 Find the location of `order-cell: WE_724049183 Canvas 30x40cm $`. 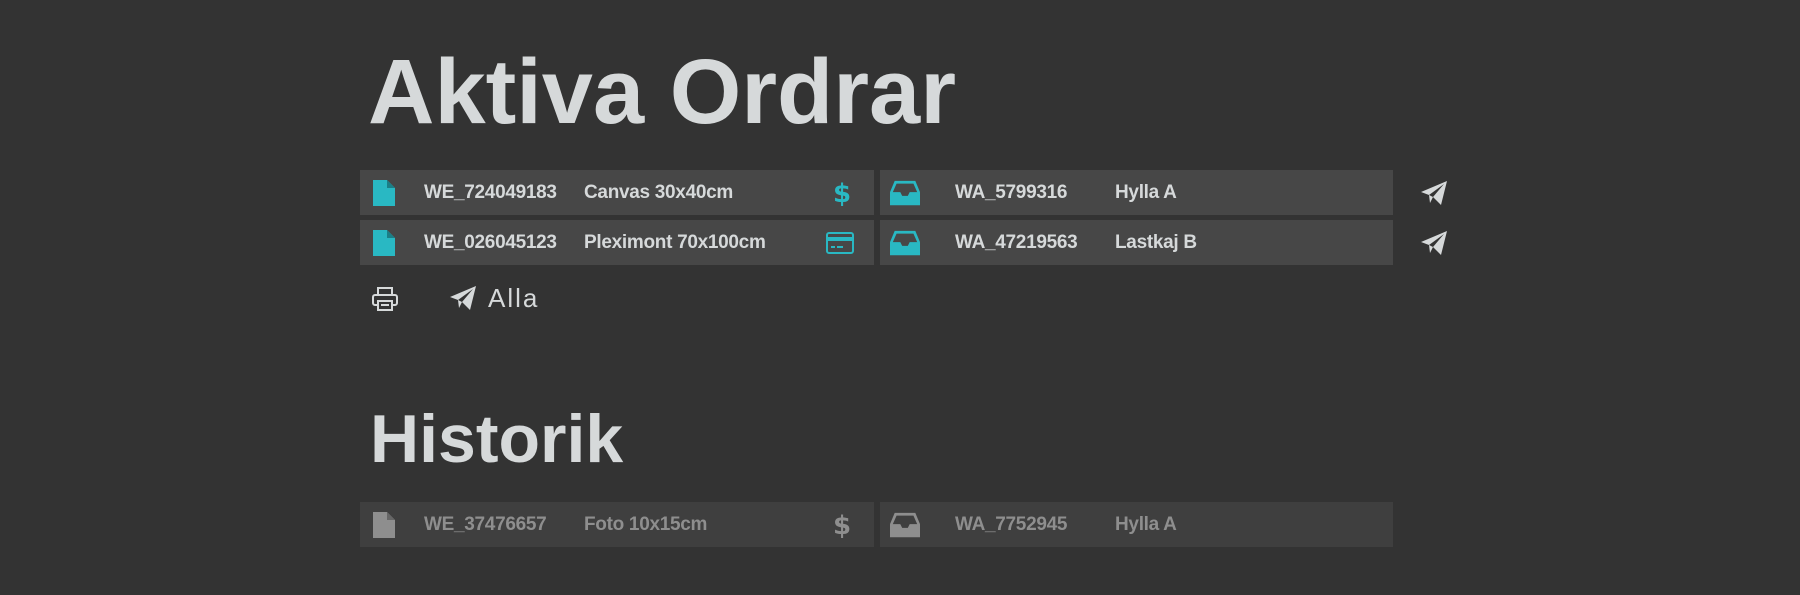

order-cell: WE_724049183 Canvas 30x40cm $ is located at coordinates (617, 192).